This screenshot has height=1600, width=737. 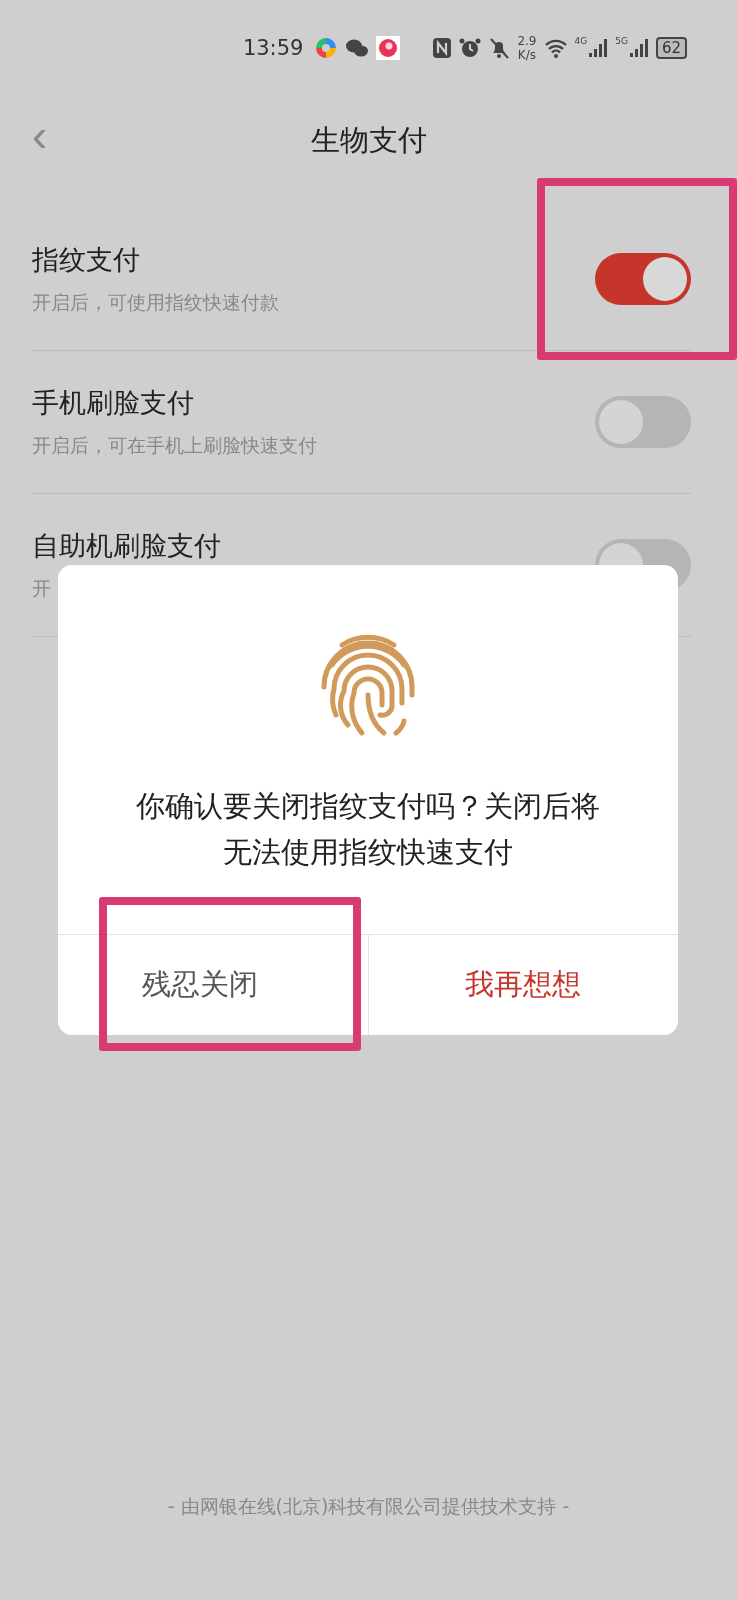 I want to click on clock-text: 13:59, so click(x=273, y=48).